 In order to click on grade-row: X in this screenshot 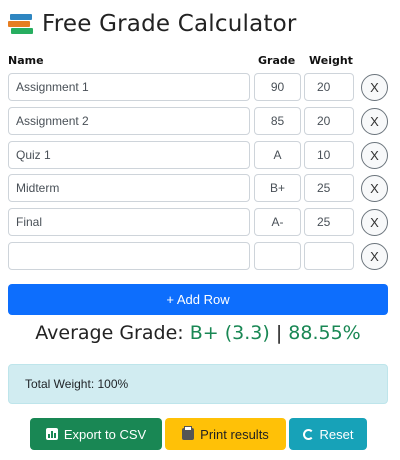, I will do `click(200, 256)`.